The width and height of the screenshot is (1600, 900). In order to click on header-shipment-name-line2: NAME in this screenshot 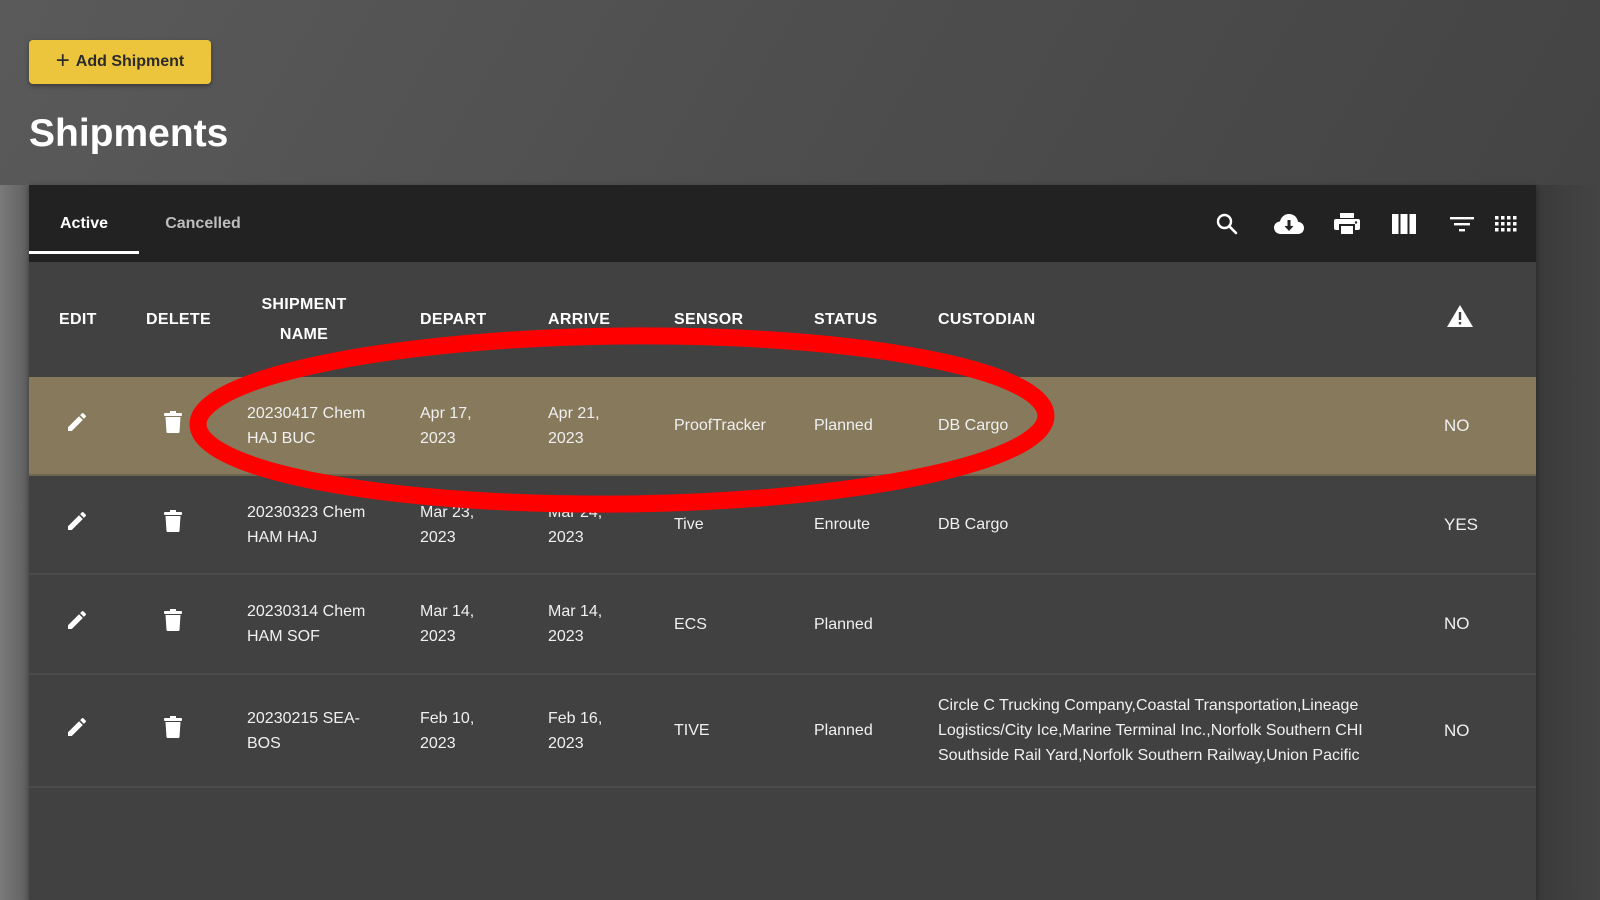, I will do `click(304, 334)`.